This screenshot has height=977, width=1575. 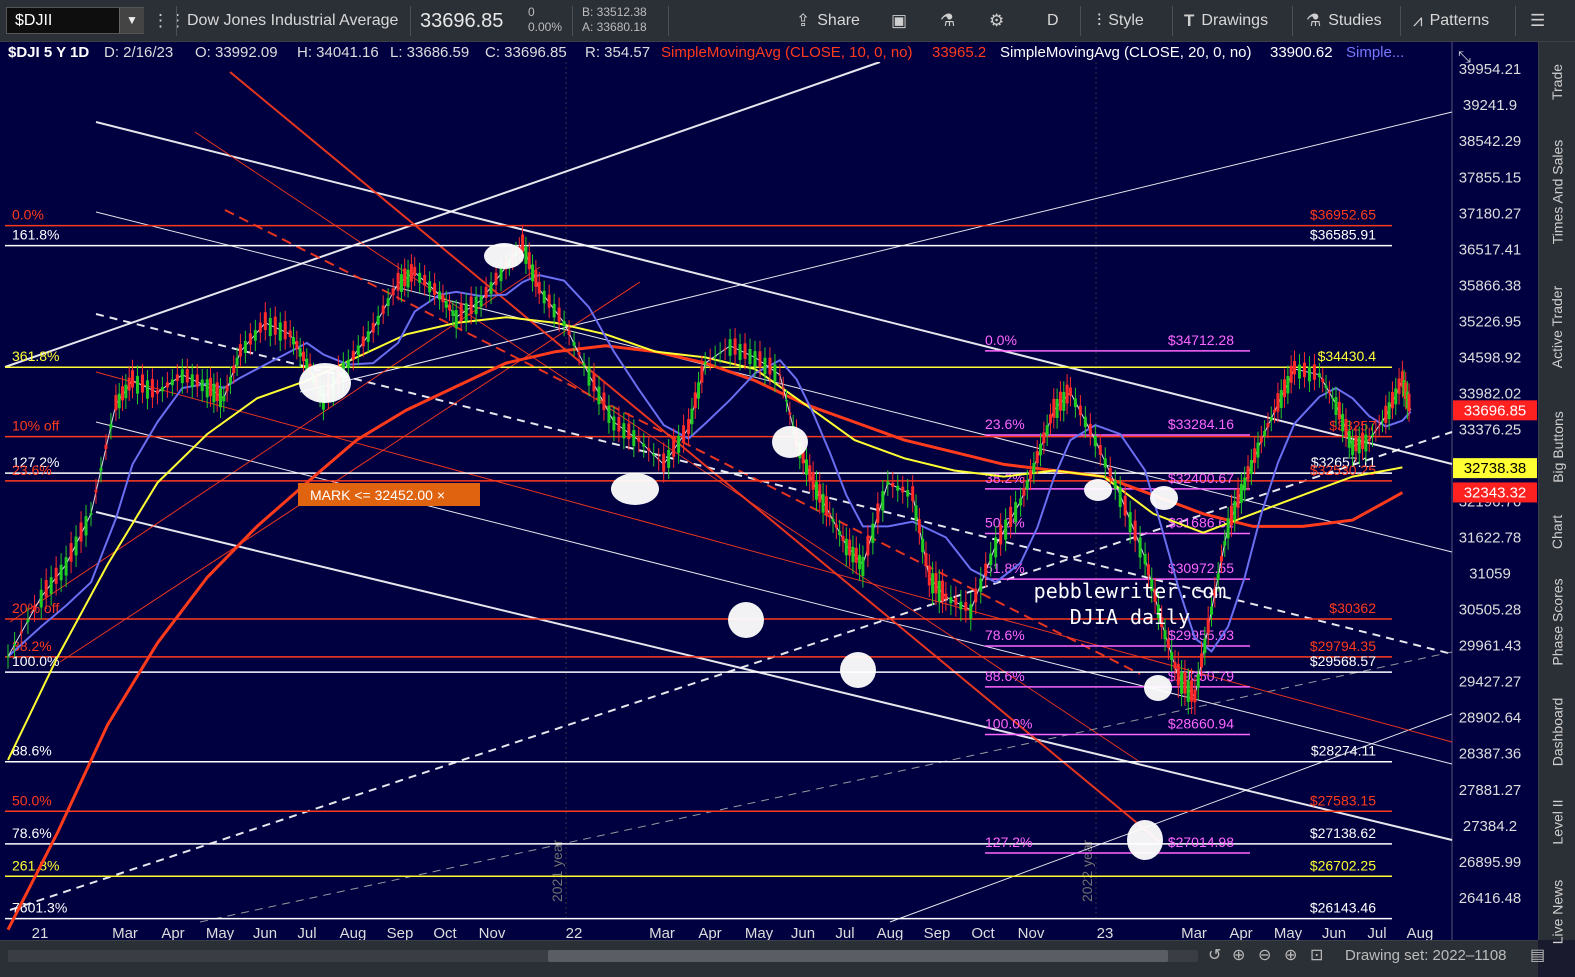 What do you see at coordinates (1557, 822) in the screenshot?
I see `sidebar-tab-level-ii: Level II` at bounding box center [1557, 822].